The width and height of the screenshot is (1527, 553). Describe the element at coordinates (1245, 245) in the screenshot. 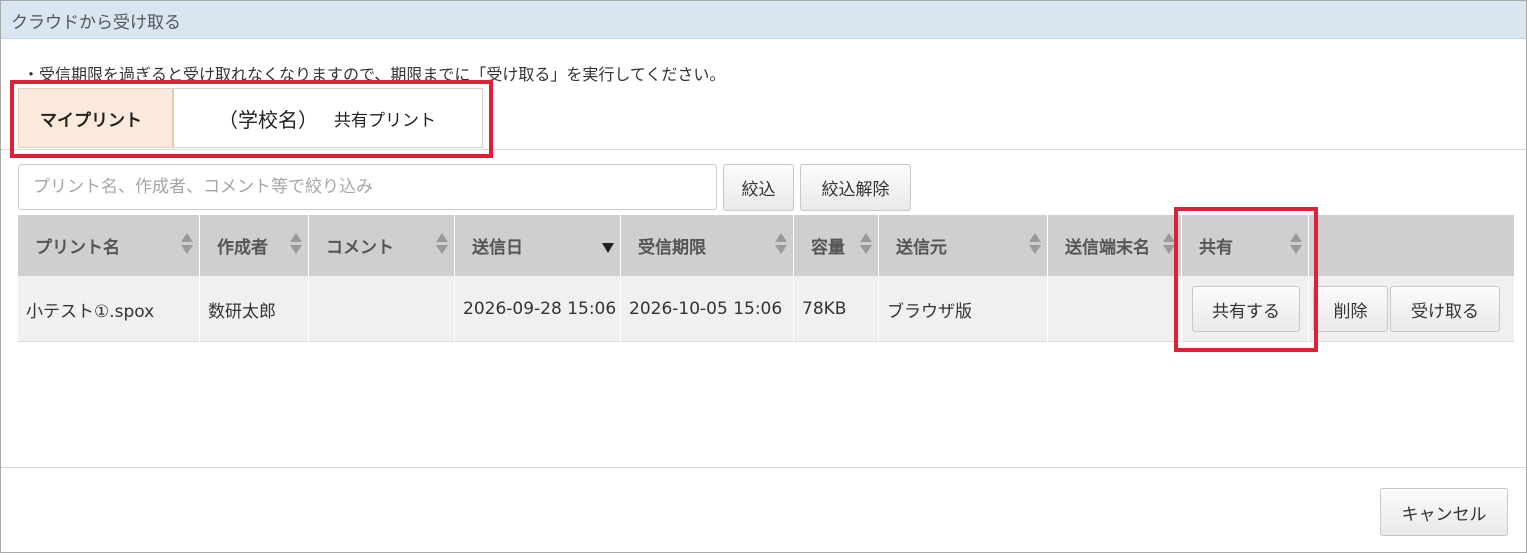

I see `column-header-share: 共有` at that location.